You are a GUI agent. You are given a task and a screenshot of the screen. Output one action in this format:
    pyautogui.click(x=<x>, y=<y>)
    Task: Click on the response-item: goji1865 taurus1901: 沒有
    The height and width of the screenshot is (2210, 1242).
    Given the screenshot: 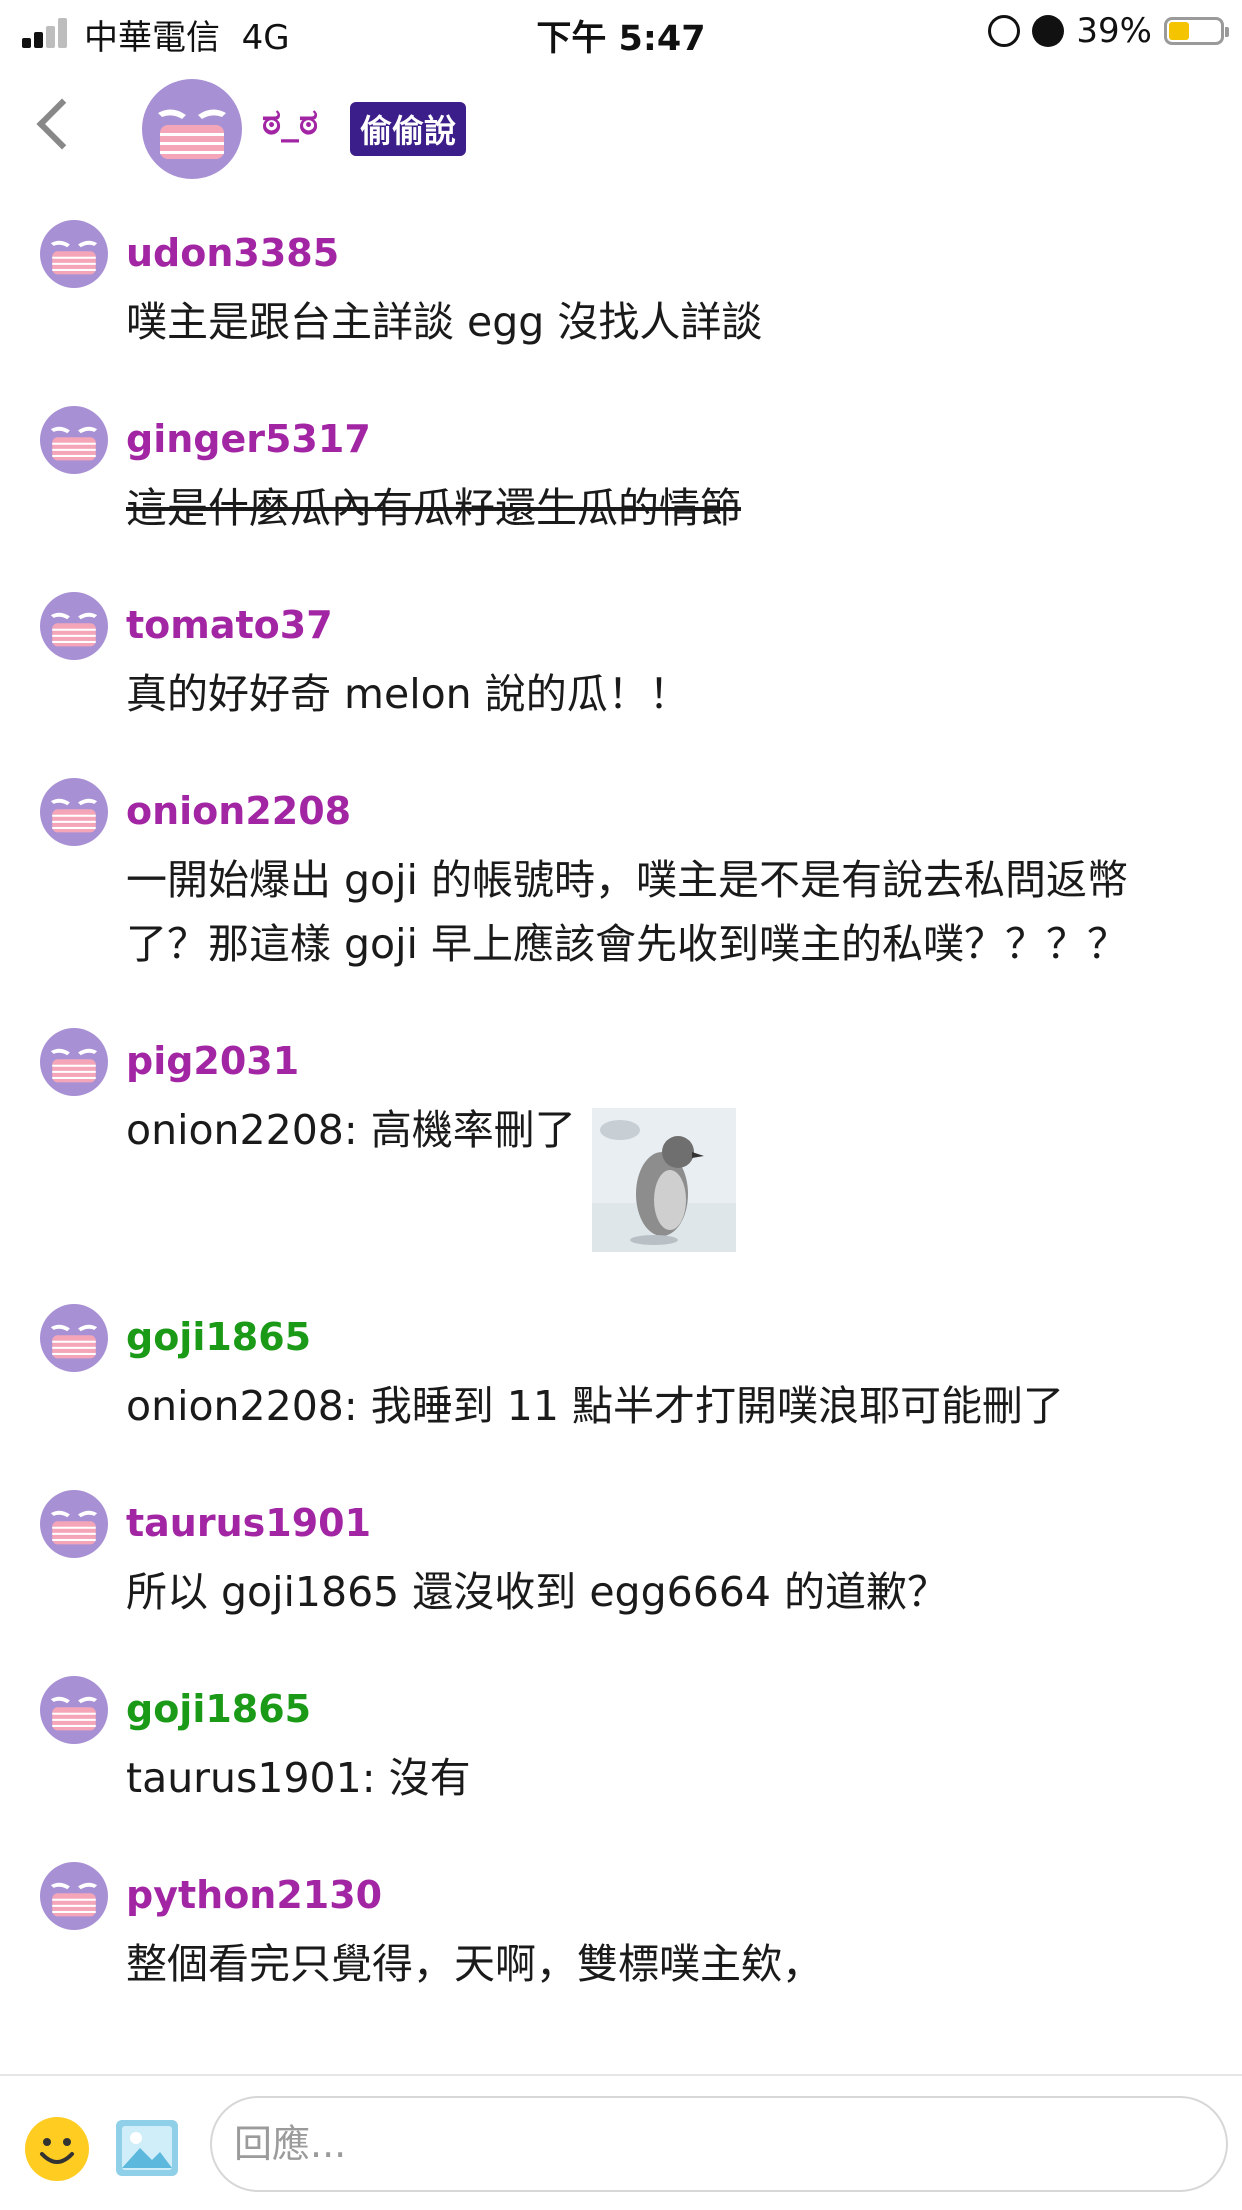 What is the action you would take?
    pyautogui.click(x=621, y=1757)
    